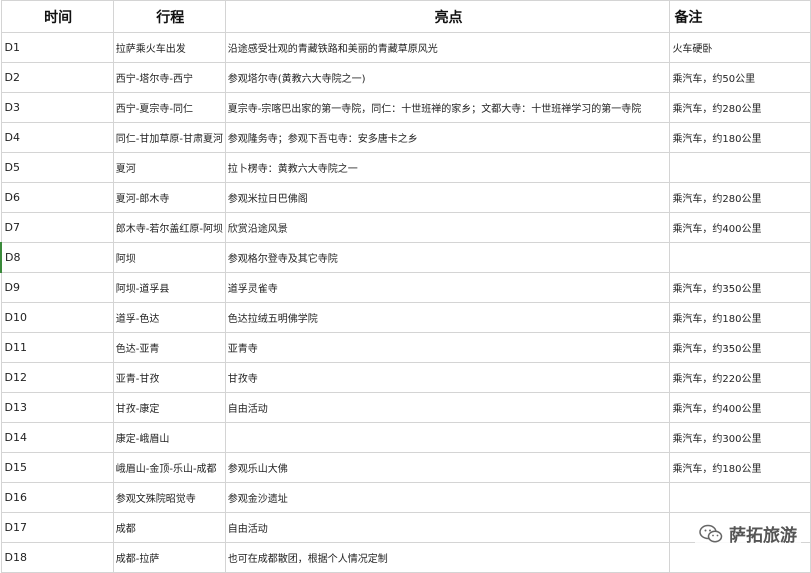 The height and width of the screenshot is (573, 811). I want to click on route-cell: 亚青-甘孜, so click(169, 377).